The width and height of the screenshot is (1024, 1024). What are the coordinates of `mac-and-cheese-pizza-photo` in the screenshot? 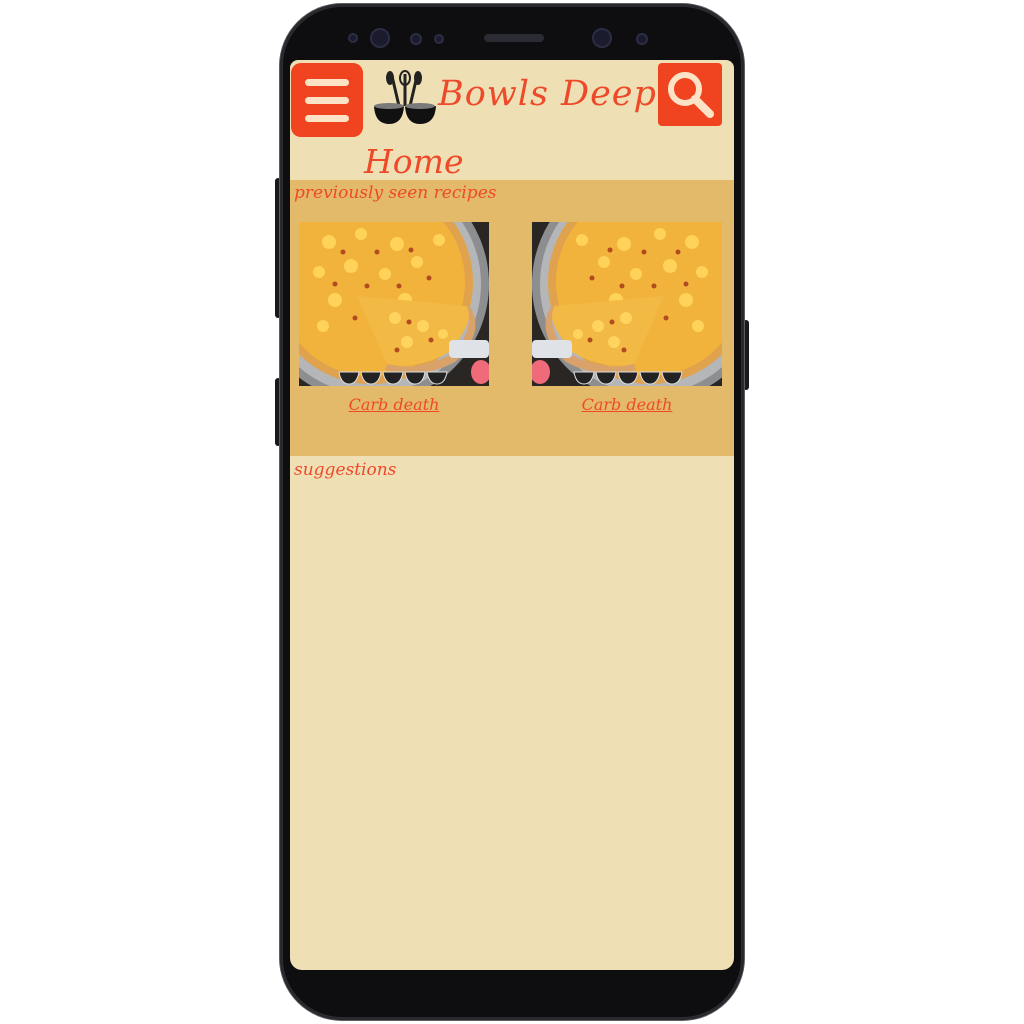 It's located at (394, 304).